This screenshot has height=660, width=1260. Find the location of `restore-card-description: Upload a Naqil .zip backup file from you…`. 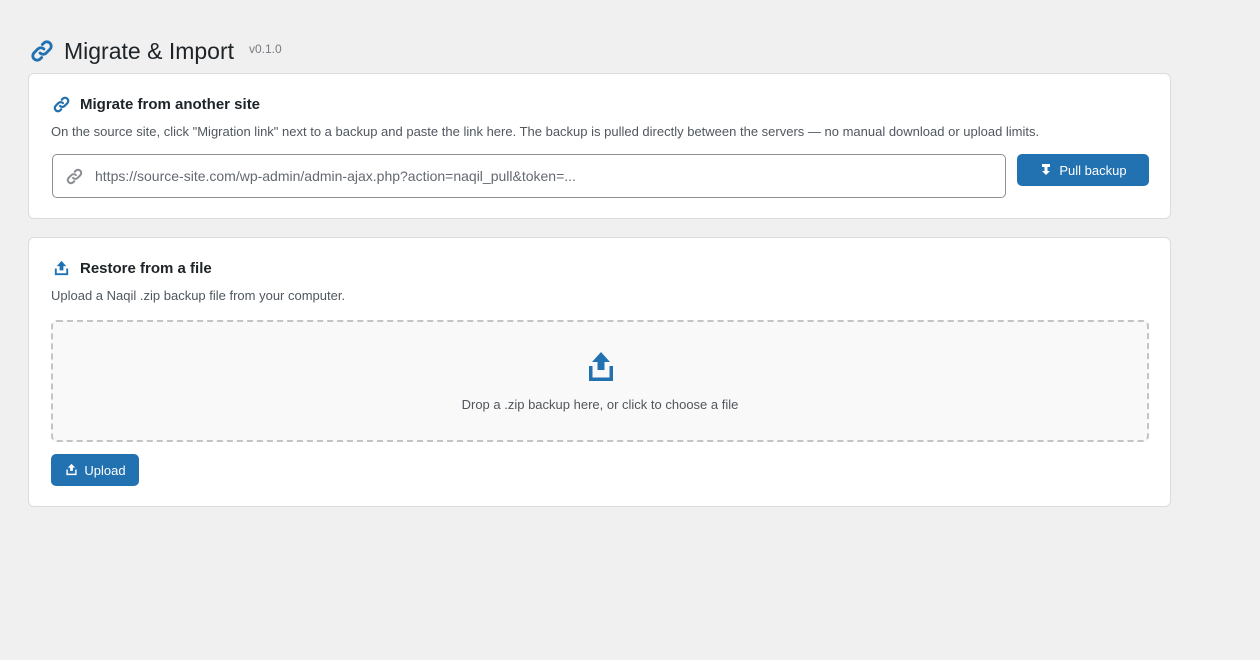

restore-card-description: Upload a Naqil .zip backup file from you… is located at coordinates (198, 295).